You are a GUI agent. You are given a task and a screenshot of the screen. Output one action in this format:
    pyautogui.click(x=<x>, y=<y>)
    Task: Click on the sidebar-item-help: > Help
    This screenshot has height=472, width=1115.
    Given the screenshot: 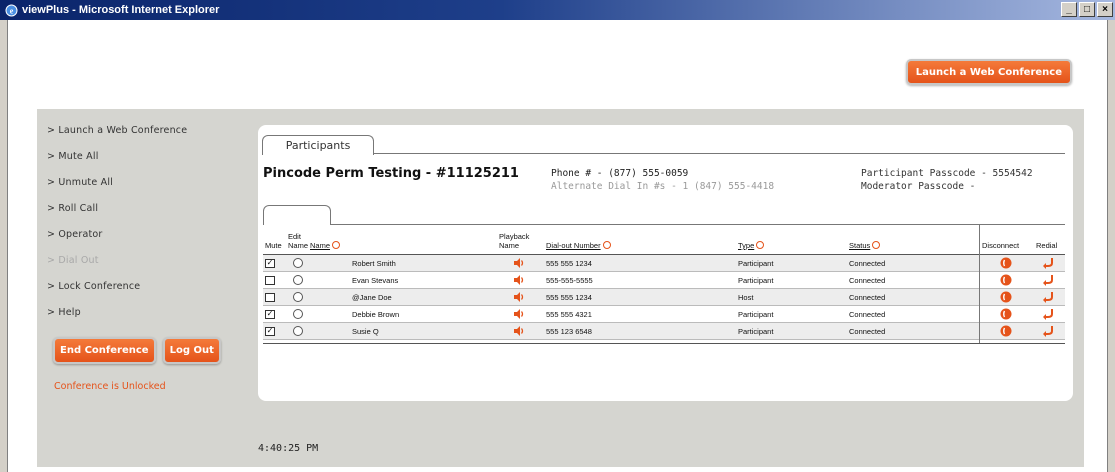 What is the action you would take?
    pyautogui.click(x=147, y=312)
    